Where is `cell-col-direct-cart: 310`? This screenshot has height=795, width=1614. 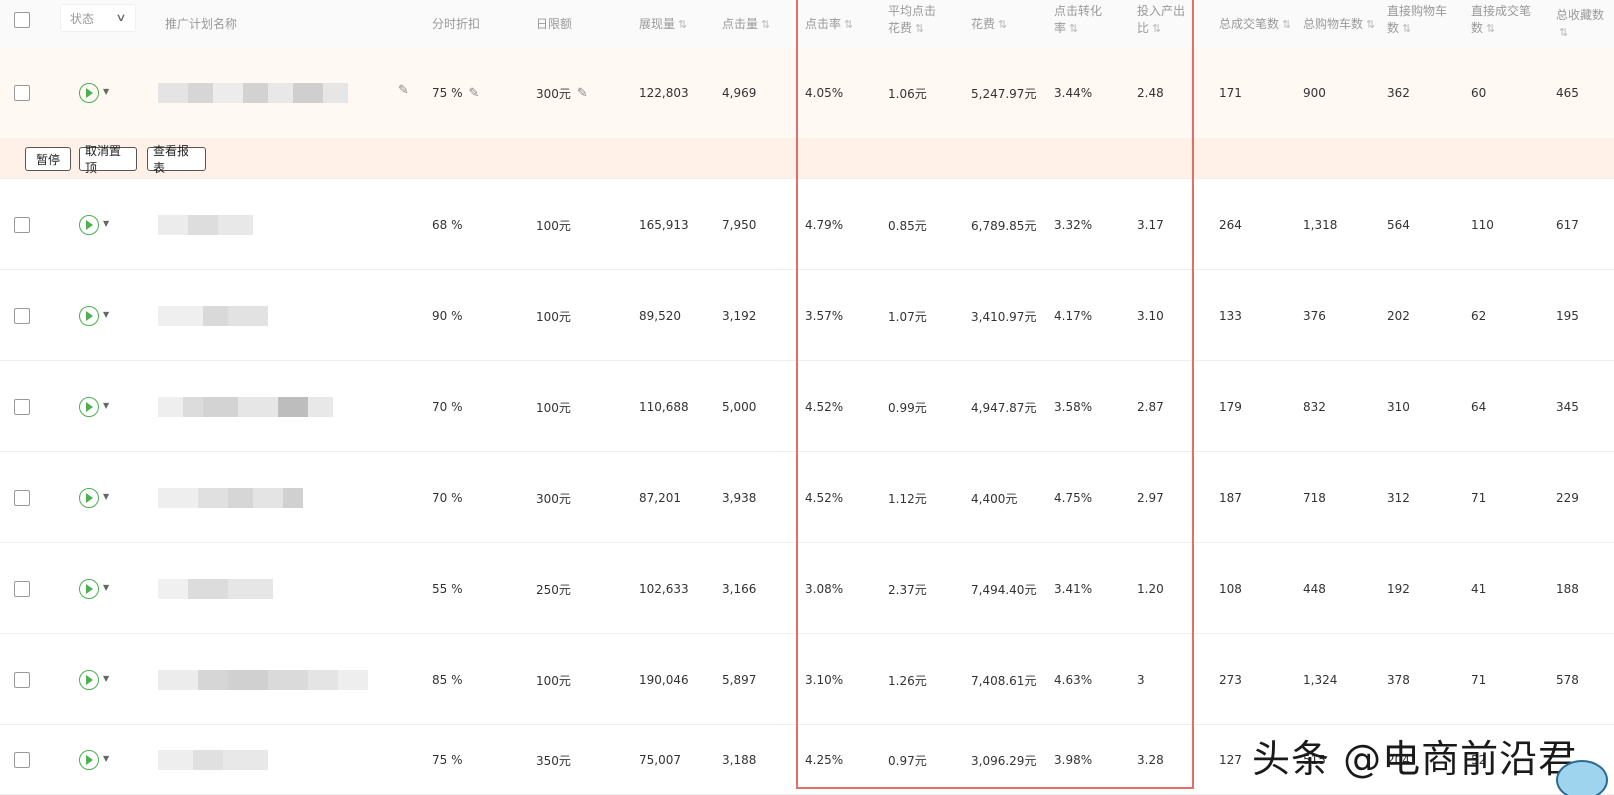 cell-col-direct-cart: 310 is located at coordinates (1398, 407).